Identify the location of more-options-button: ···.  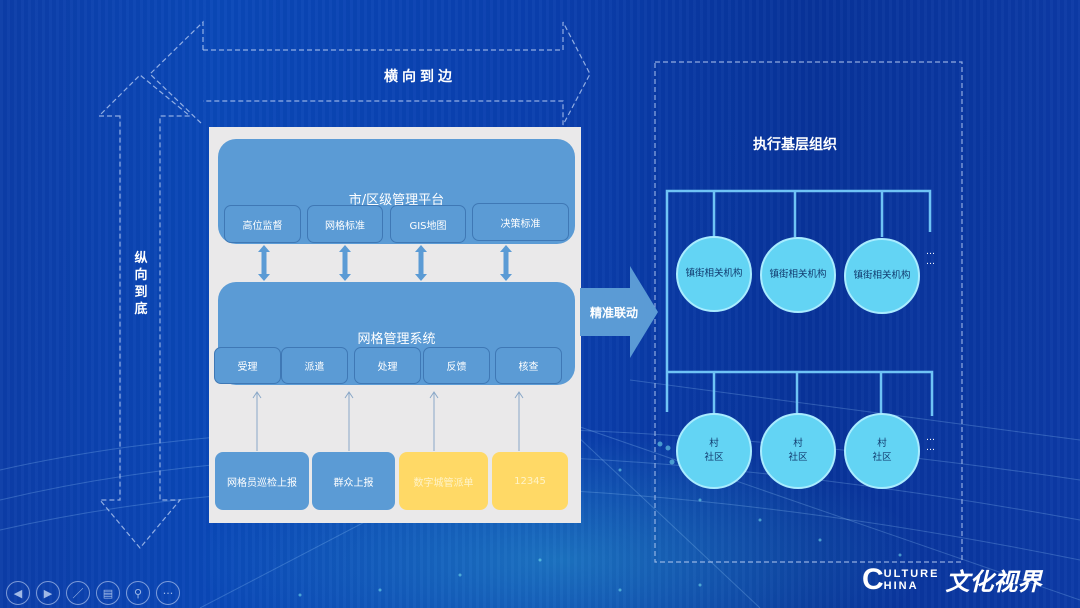
(168, 593).